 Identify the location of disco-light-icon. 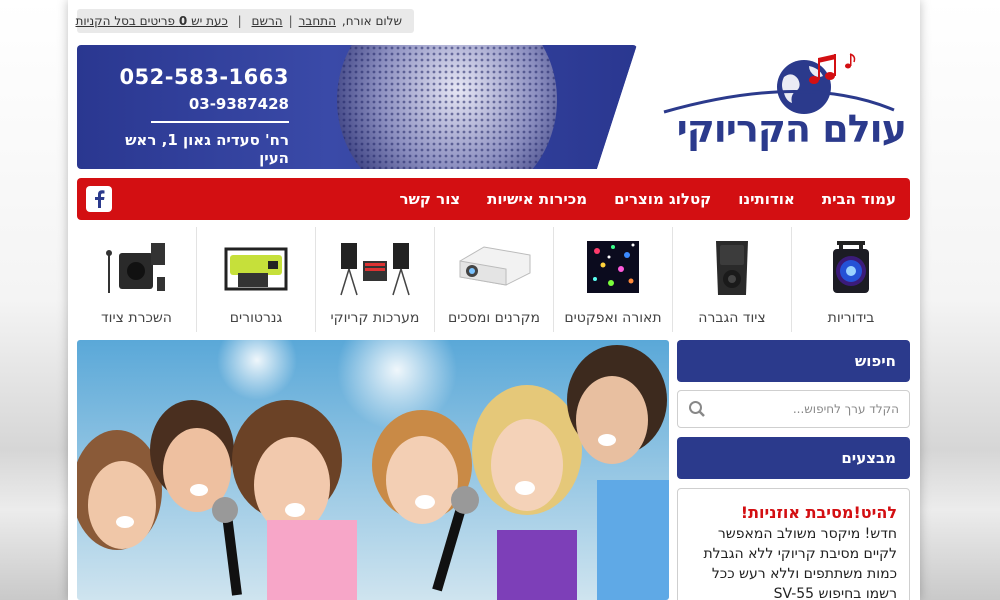
(613, 267).